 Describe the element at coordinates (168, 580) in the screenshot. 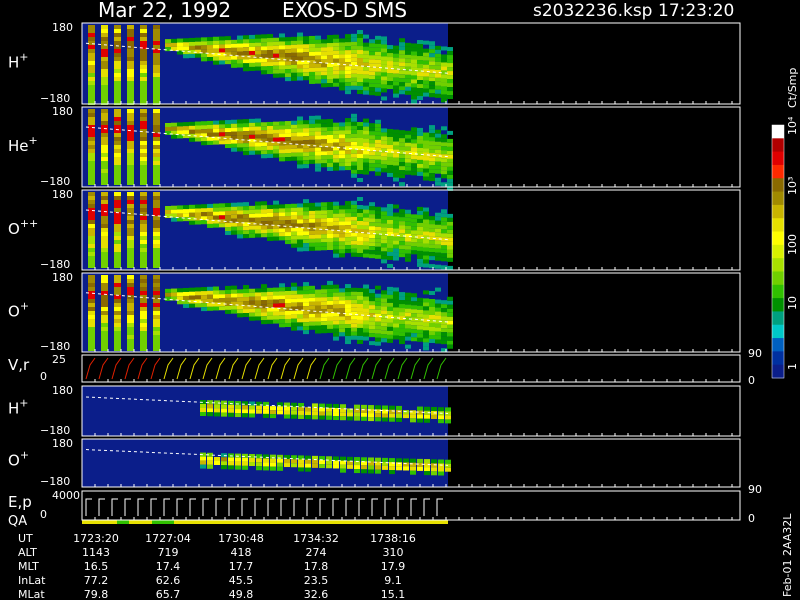

I see `axis-row-value: 62.6` at that location.